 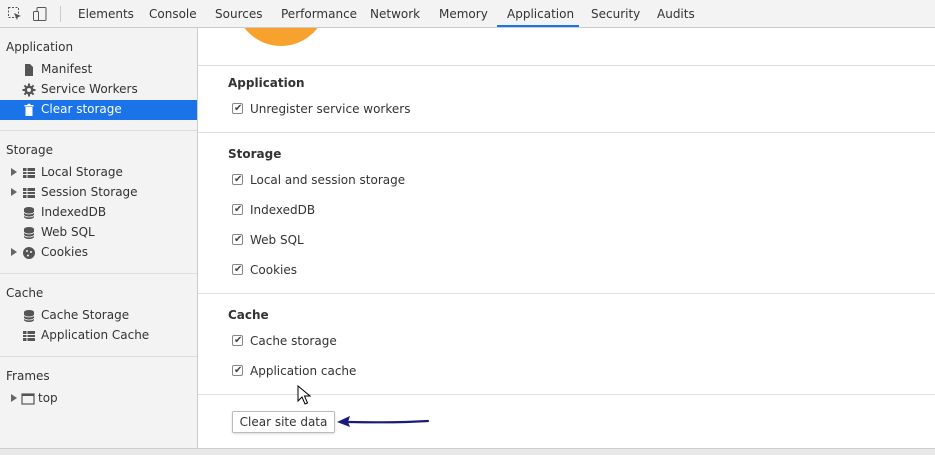 What do you see at coordinates (395, 14) in the screenshot?
I see `tab-network: Network` at bounding box center [395, 14].